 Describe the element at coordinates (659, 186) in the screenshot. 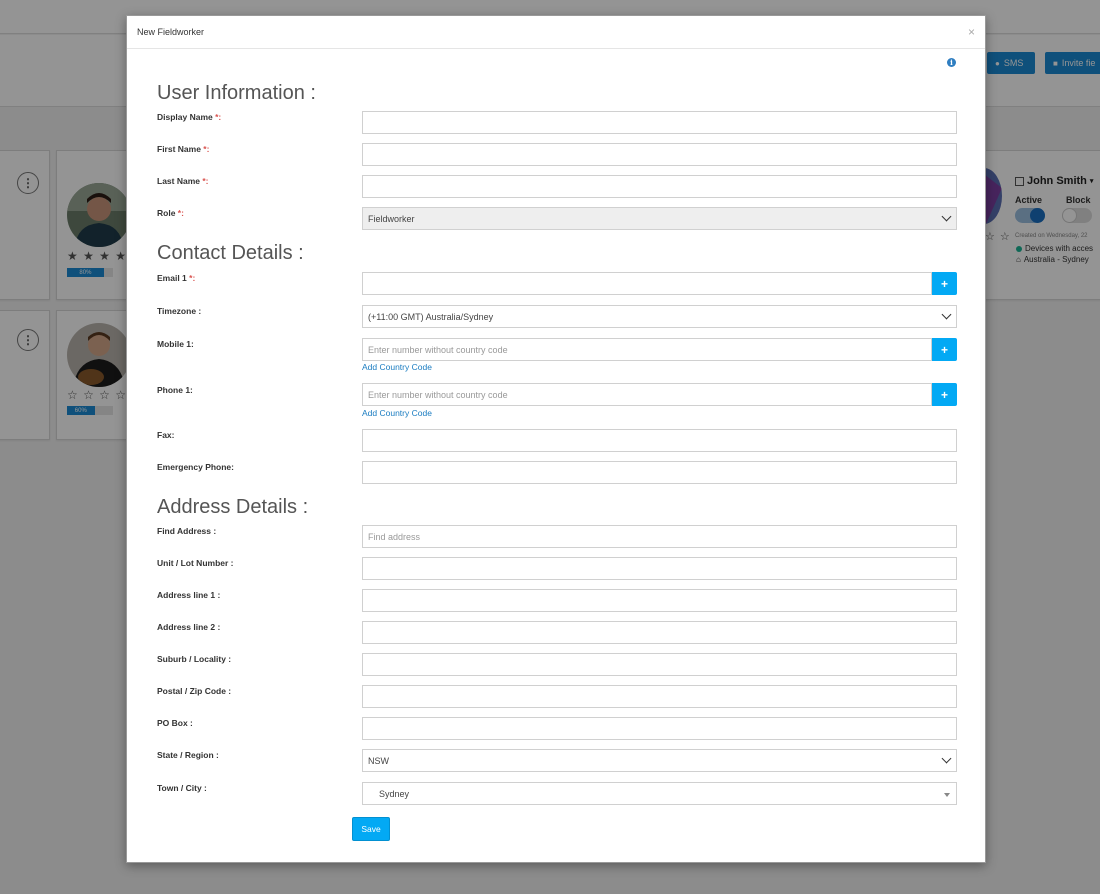

I see `last-name-input` at that location.